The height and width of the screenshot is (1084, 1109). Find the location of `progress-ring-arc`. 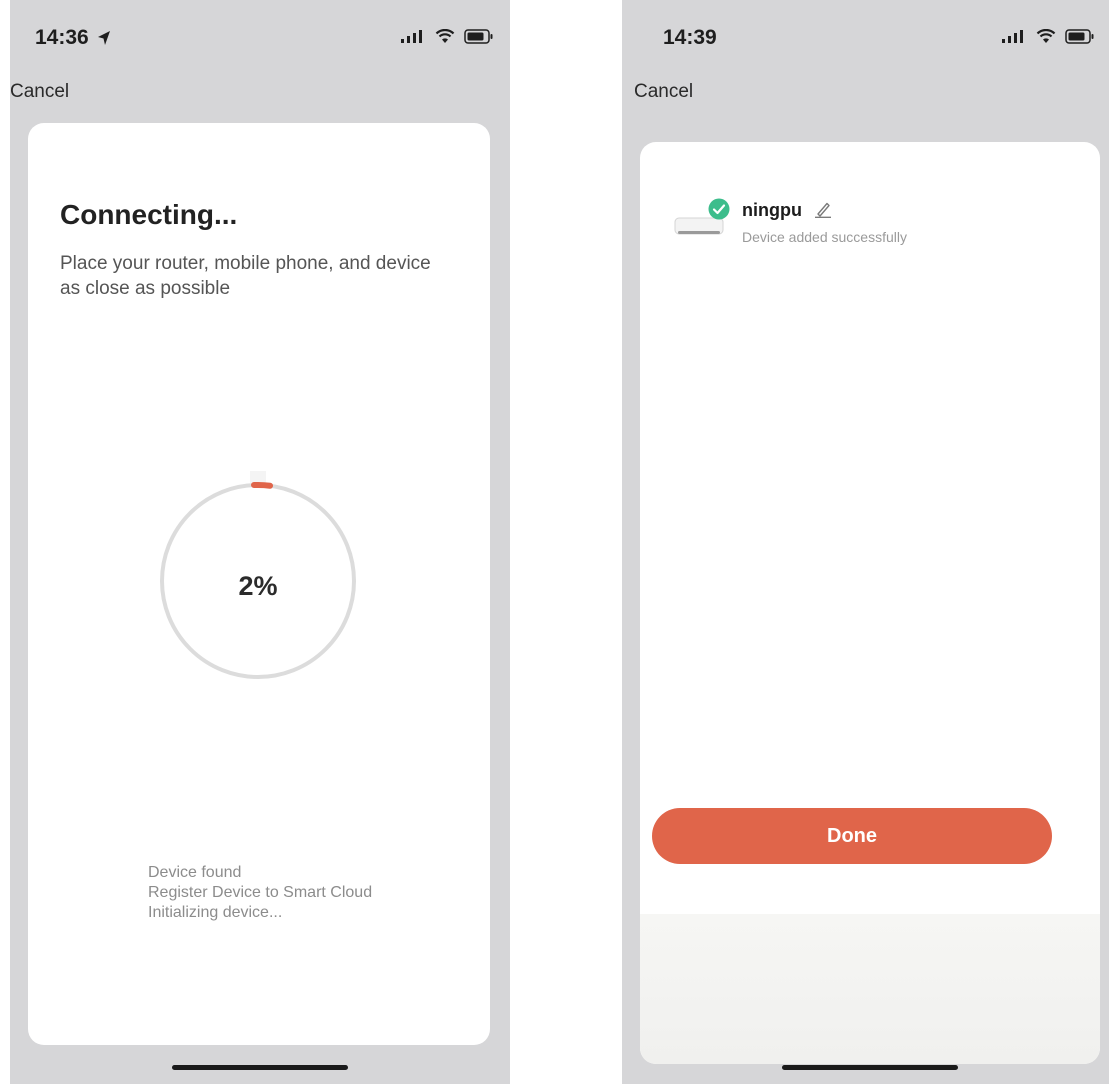

progress-ring-arc is located at coordinates (262, 485).